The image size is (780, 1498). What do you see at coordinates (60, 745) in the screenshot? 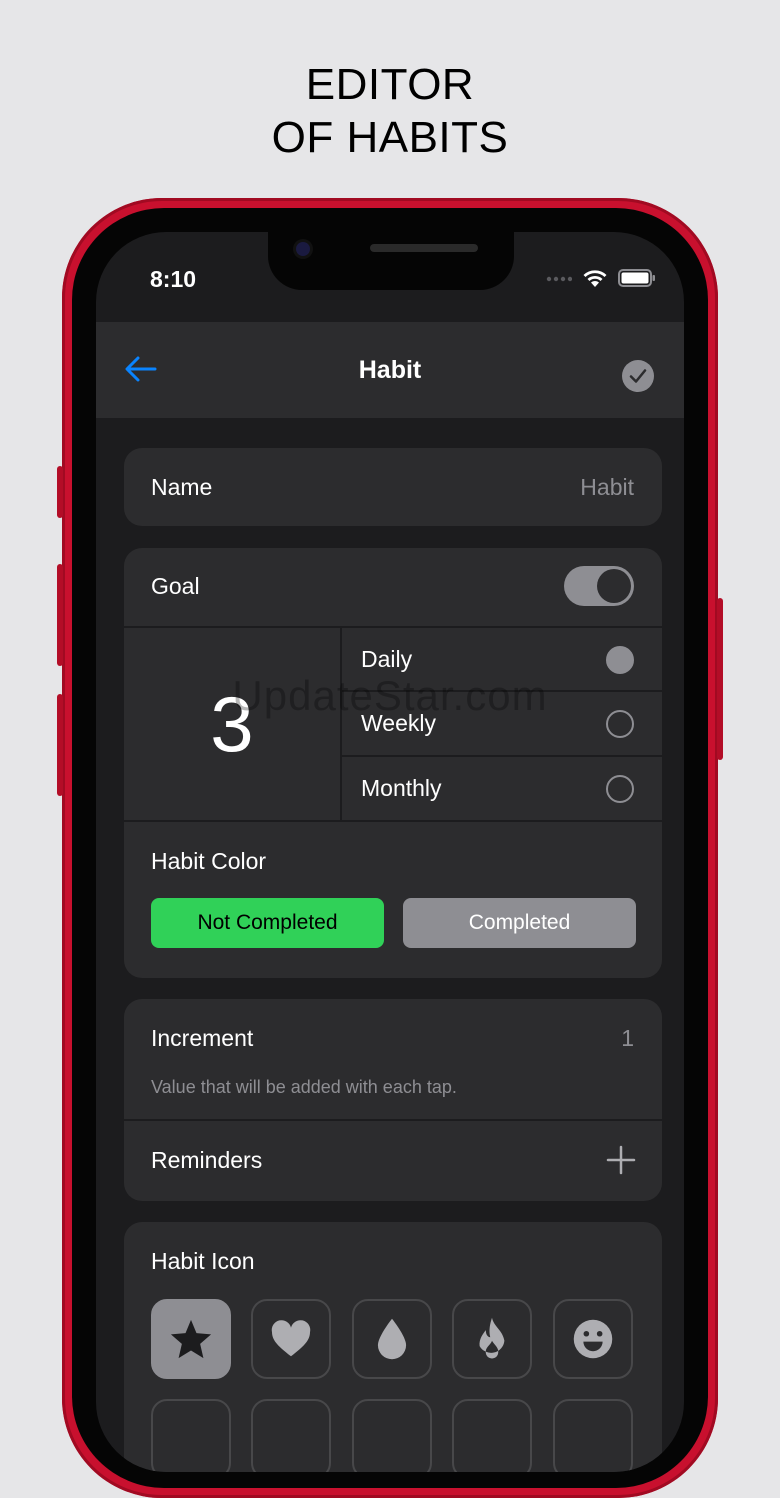
I see `volume-down-button` at bounding box center [60, 745].